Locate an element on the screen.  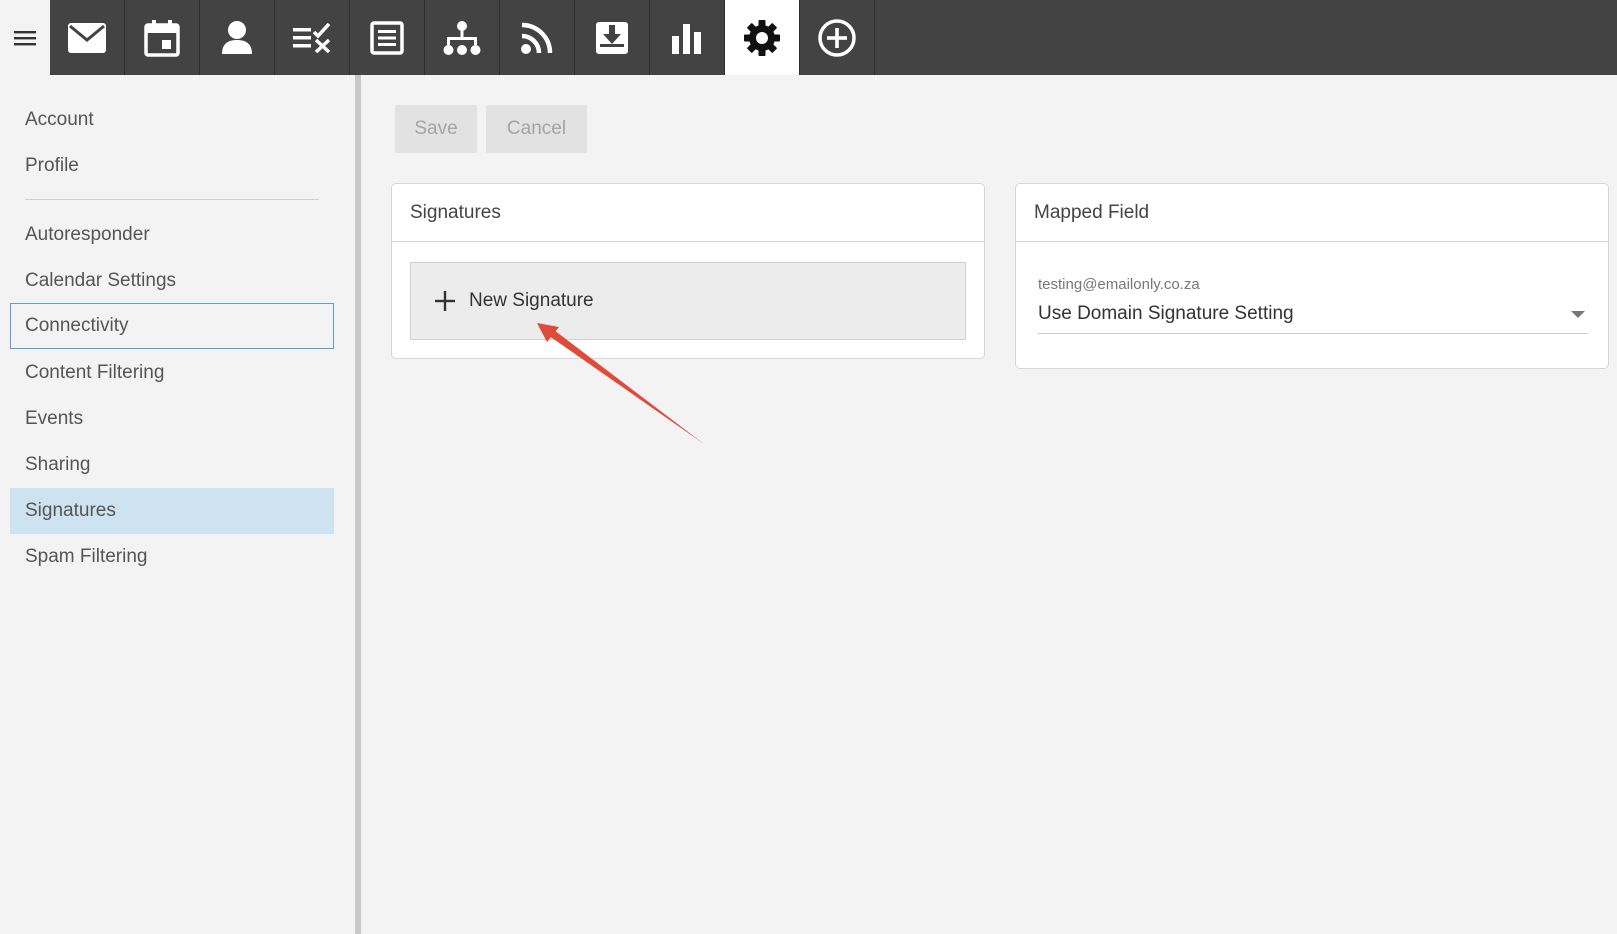
sidebar-item-label: Signatures is located at coordinates (70, 510).